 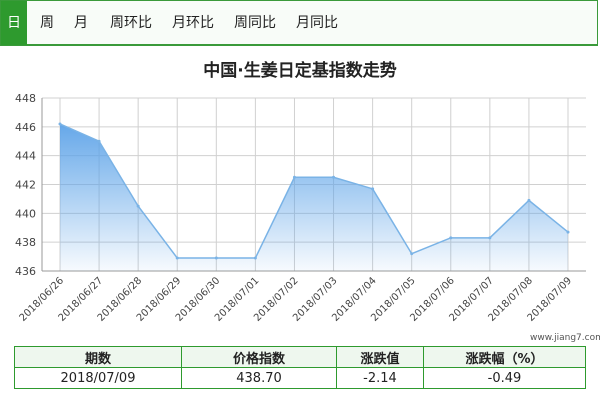 What do you see at coordinates (504, 378) in the screenshot?
I see `cell-change-percent: -0.49` at bounding box center [504, 378].